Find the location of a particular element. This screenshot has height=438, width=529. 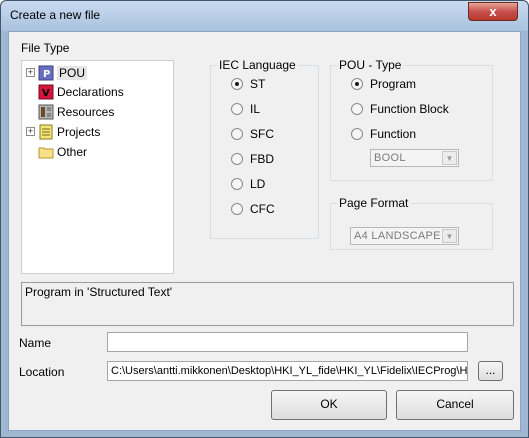

ok-button-label: OK is located at coordinates (329, 404).